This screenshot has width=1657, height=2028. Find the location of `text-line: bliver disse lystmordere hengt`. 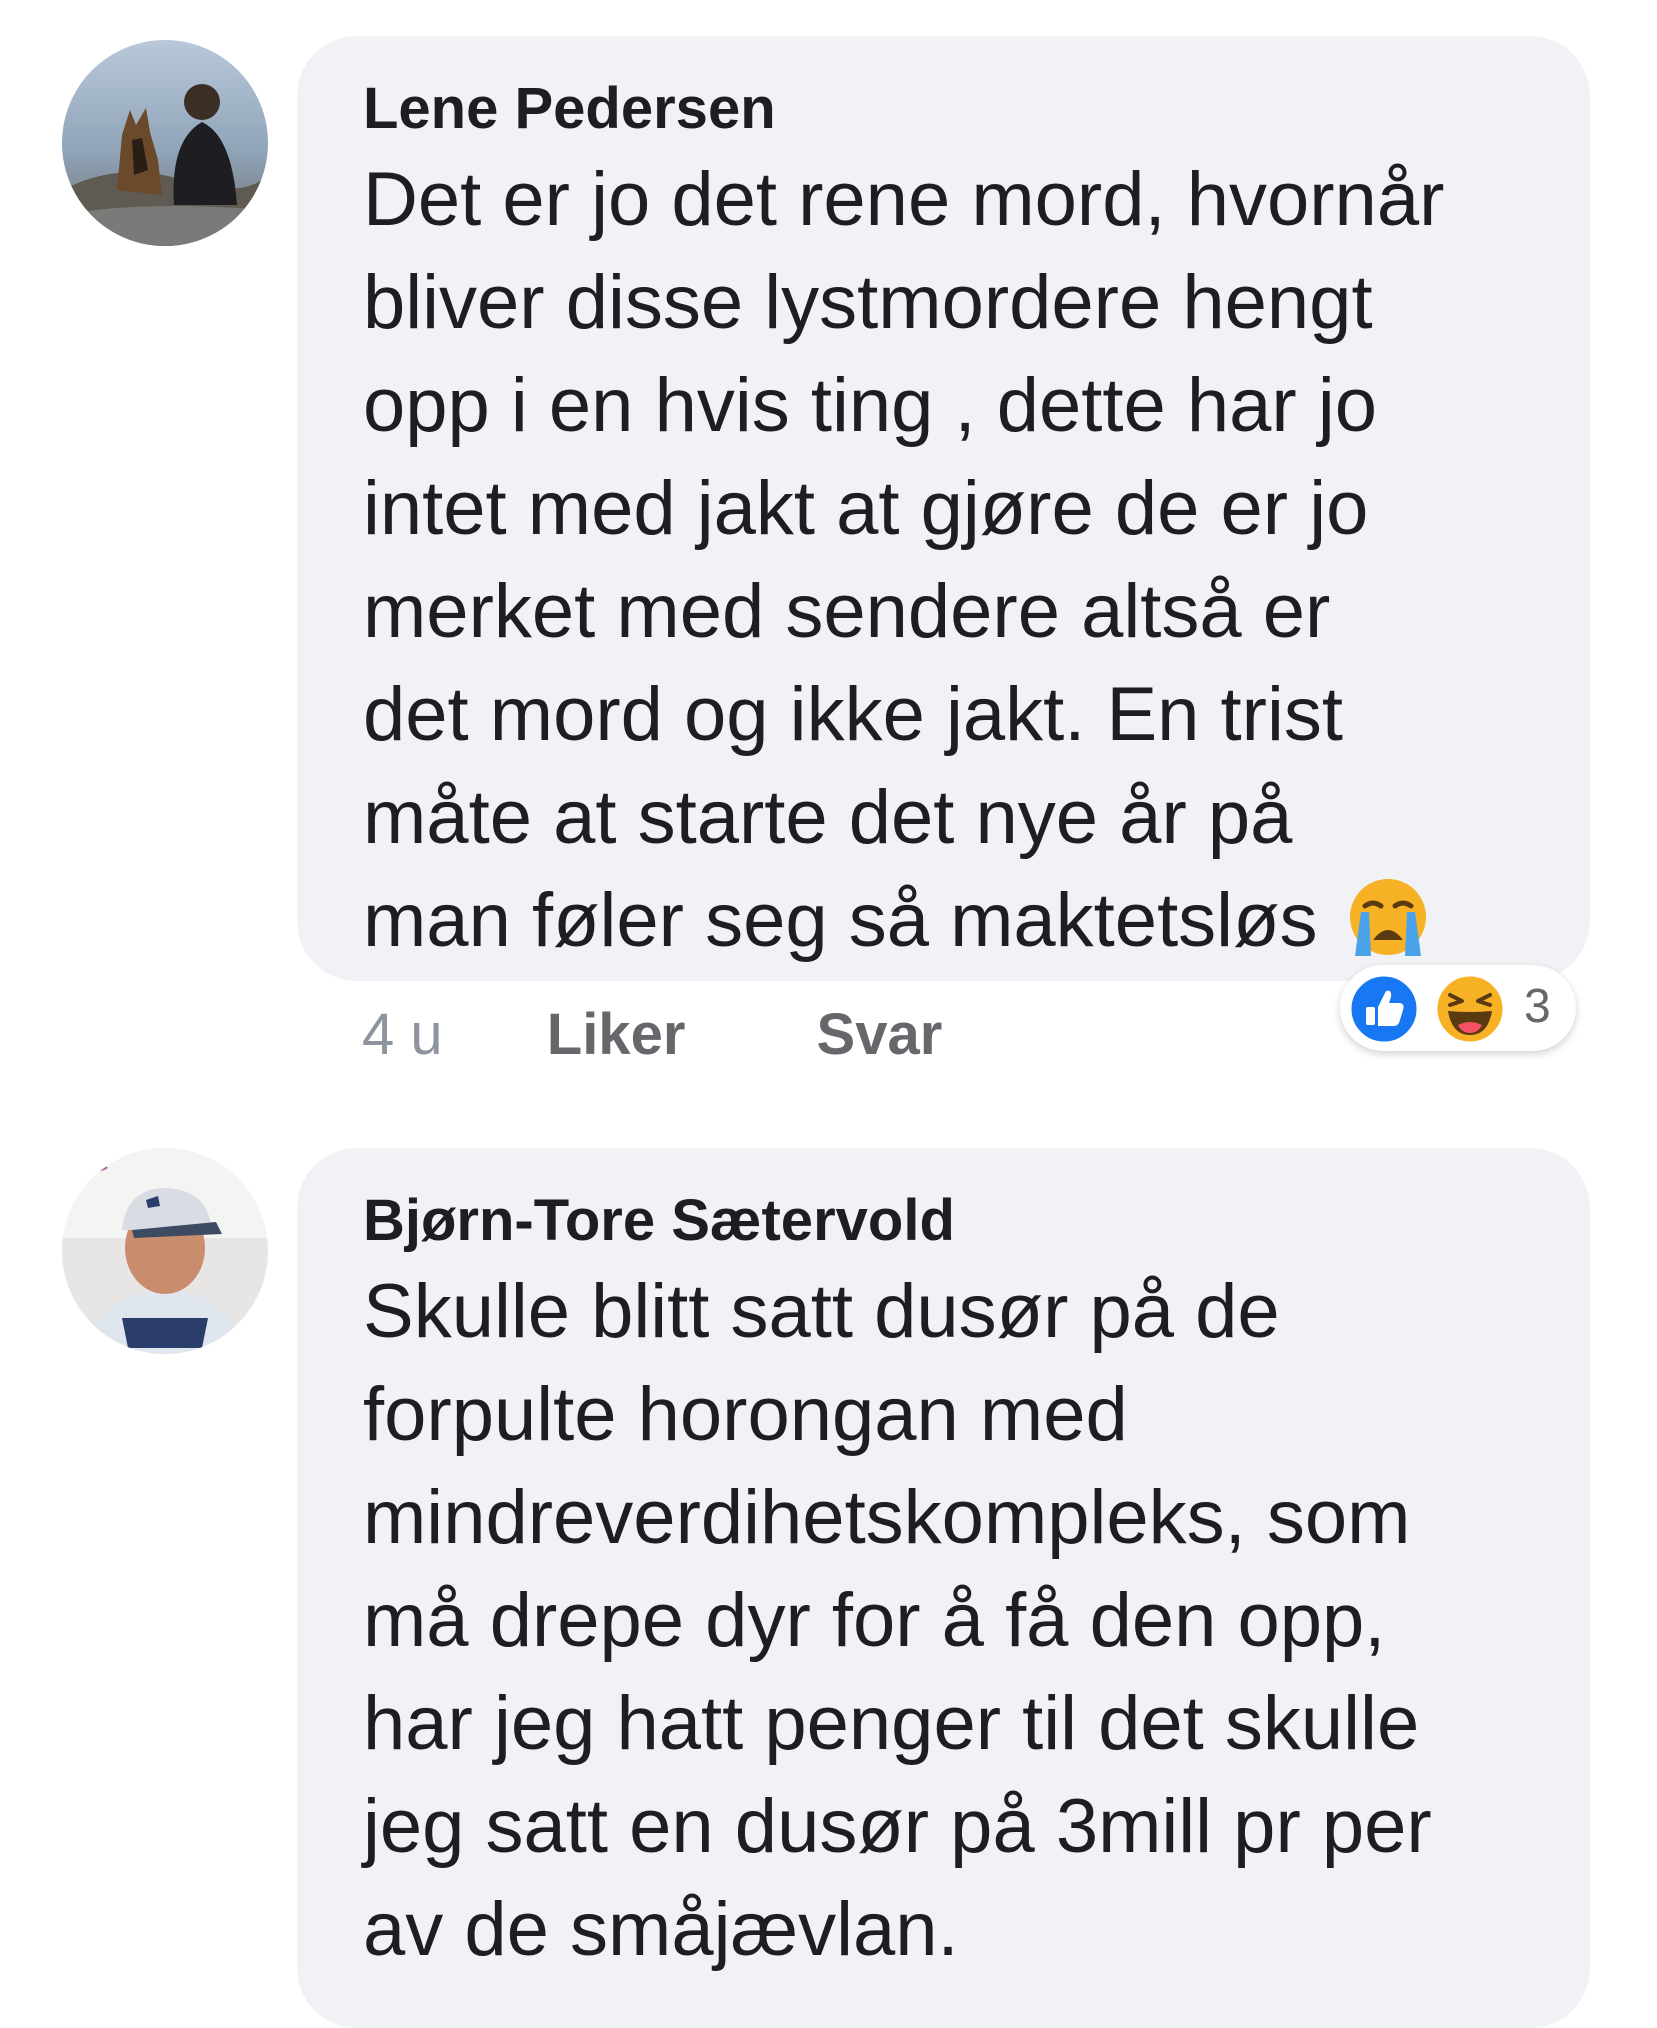

text-line: bliver disse lystmordere hengt is located at coordinates (868, 302).